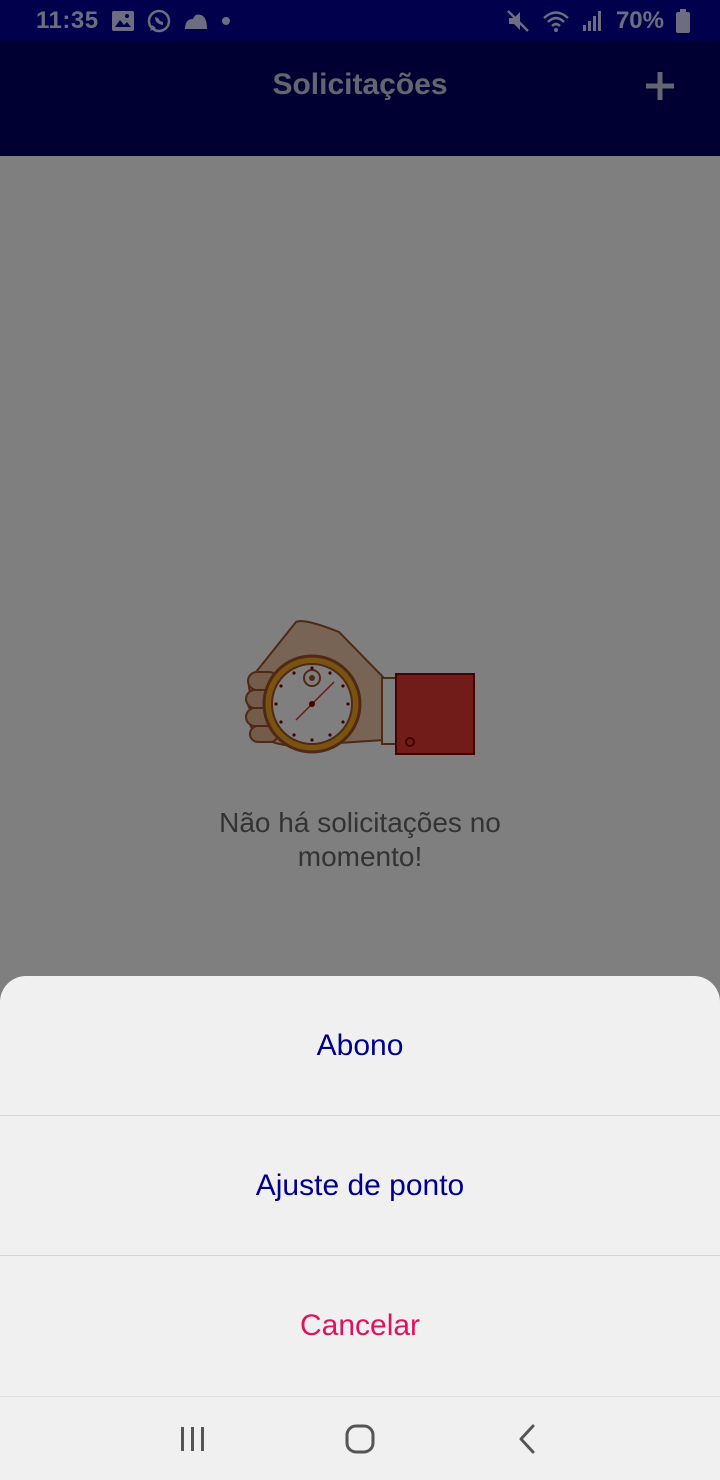 The width and height of the screenshot is (720, 1480). What do you see at coordinates (360, 1046) in the screenshot?
I see `option-abono: Abono` at bounding box center [360, 1046].